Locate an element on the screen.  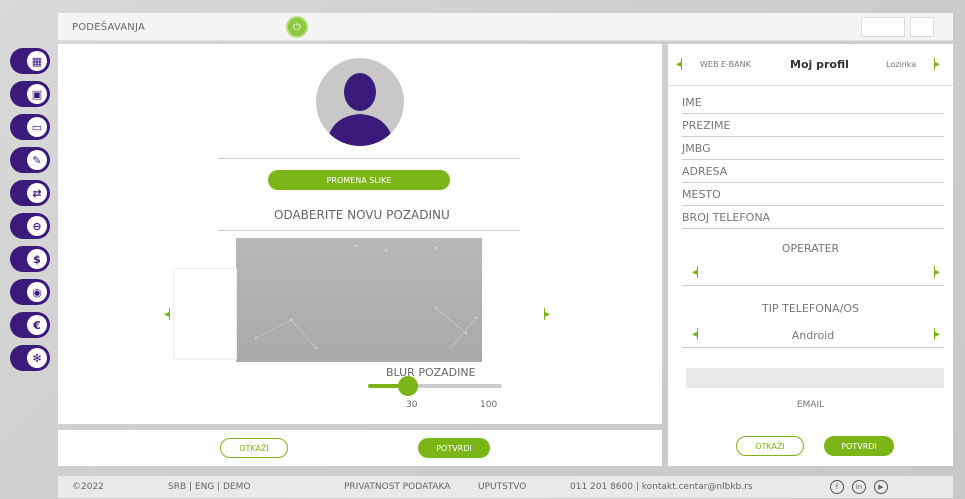
change-picture-button: PROMENA SLIKE is located at coordinates (359, 180).